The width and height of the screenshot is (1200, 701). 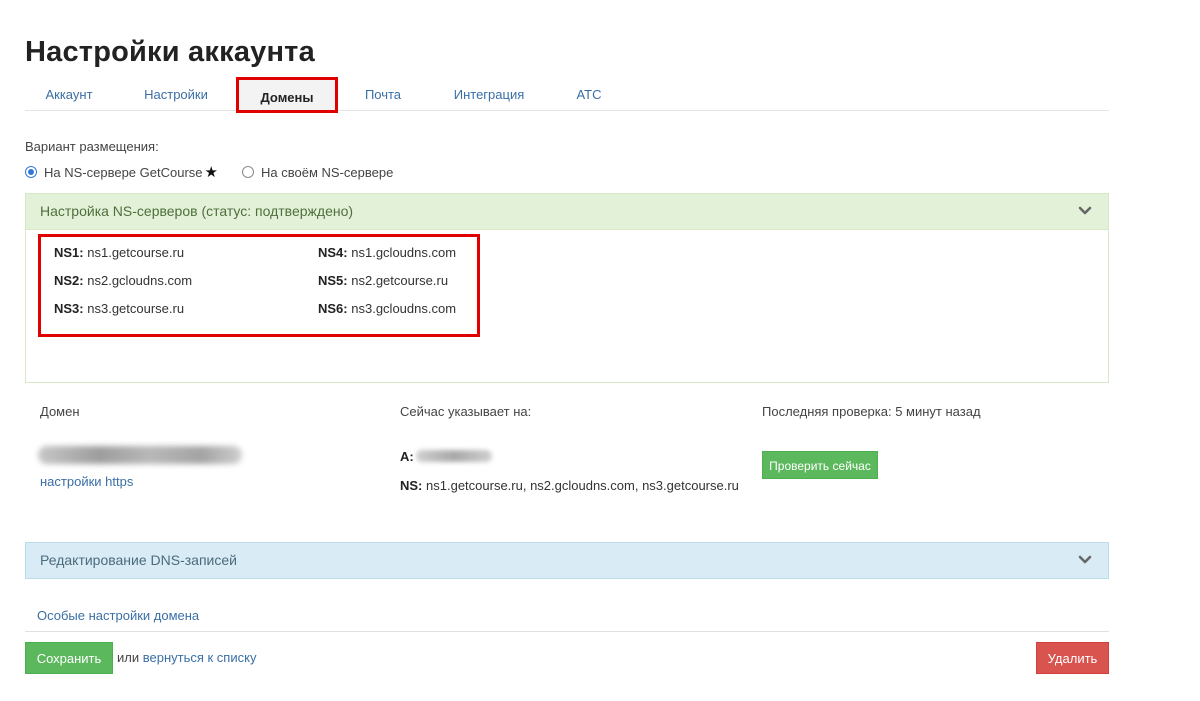 What do you see at coordinates (871, 411) in the screenshot?
I see `last-check-label: Последняя проверка: 5 минут назад` at bounding box center [871, 411].